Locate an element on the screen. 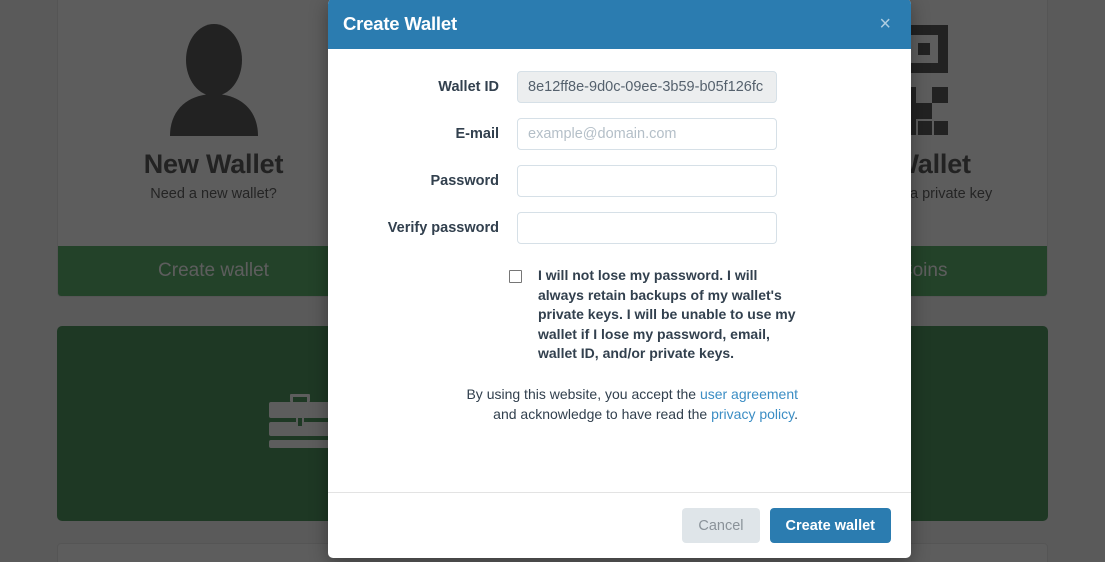 The image size is (1105, 562). password-input is located at coordinates (647, 181).